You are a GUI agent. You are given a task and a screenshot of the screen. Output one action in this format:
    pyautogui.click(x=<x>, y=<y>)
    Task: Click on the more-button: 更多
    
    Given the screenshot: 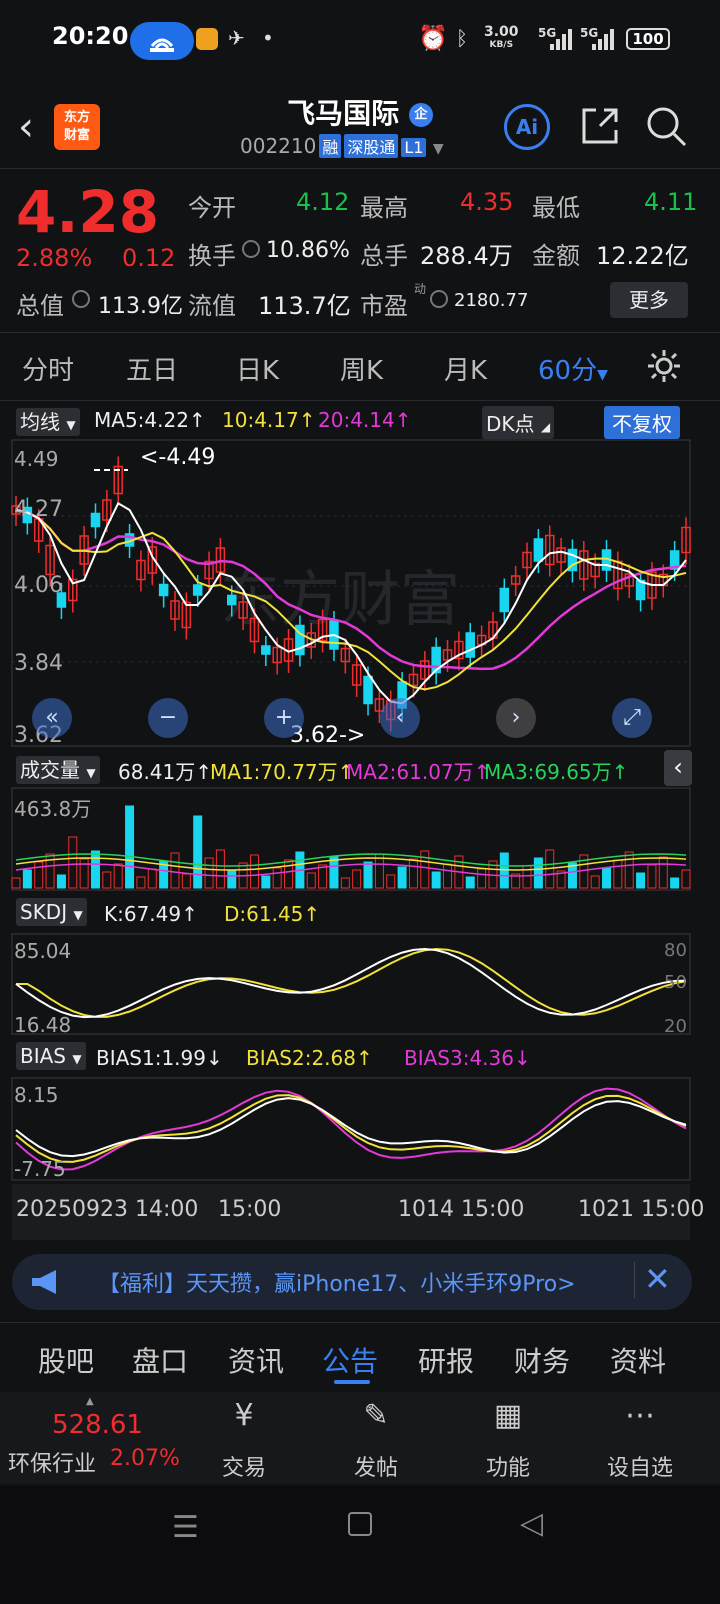 What is the action you would take?
    pyautogui.click(x=649, y=300)
    